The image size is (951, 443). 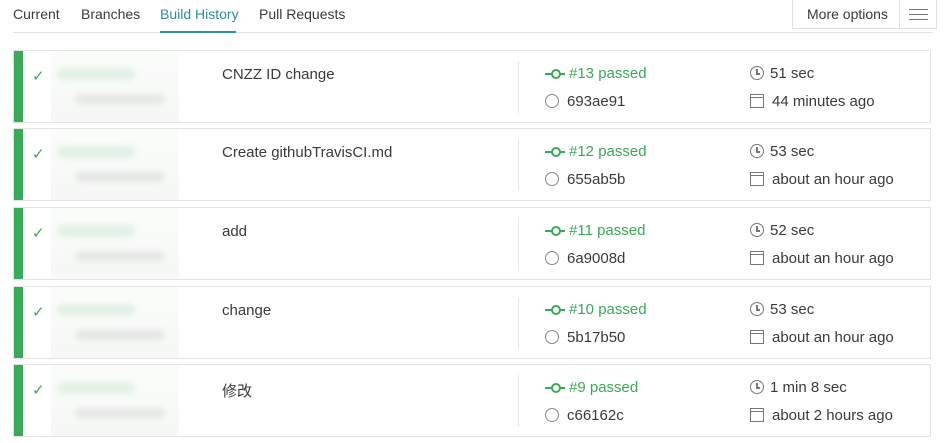 I want to click on commit-sha-link: 6a9008d, so click(x=585, y=258).